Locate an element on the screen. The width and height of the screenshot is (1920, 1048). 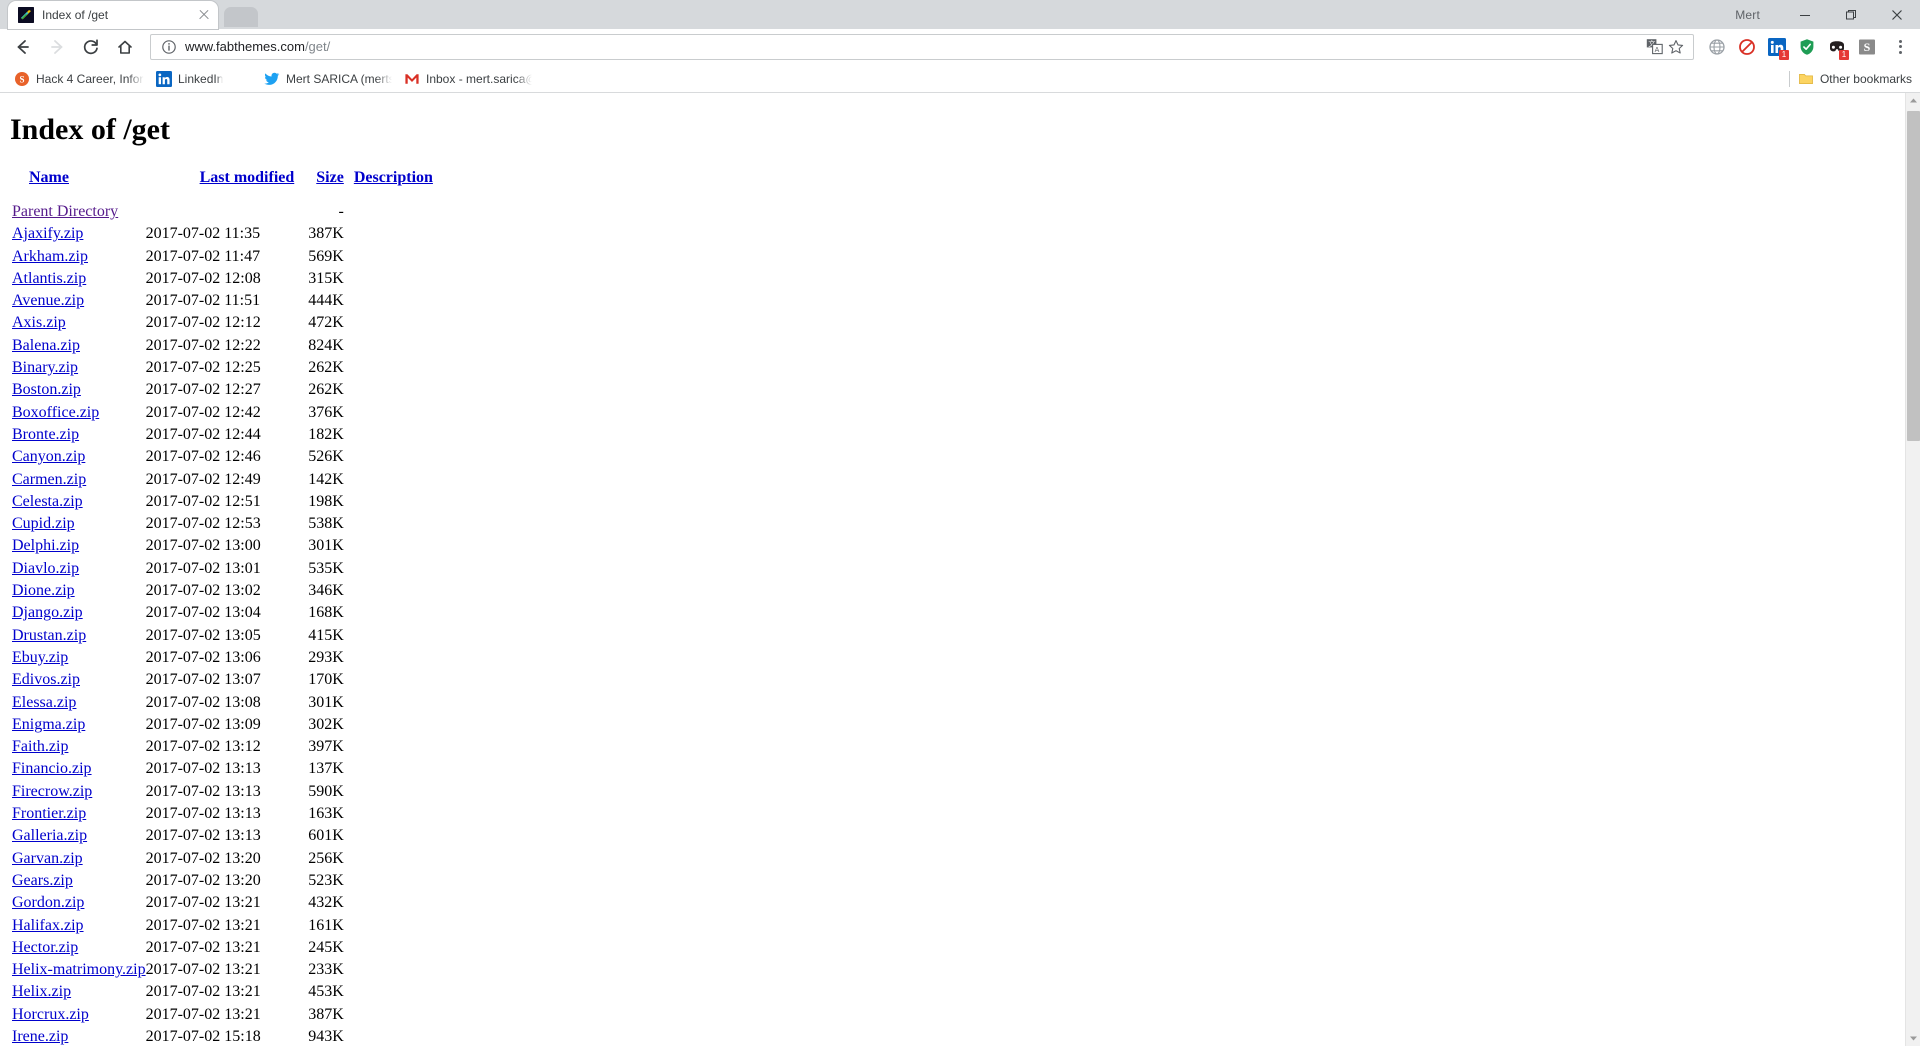
file-link: Balena.zip is located at coordinates (46, 345).